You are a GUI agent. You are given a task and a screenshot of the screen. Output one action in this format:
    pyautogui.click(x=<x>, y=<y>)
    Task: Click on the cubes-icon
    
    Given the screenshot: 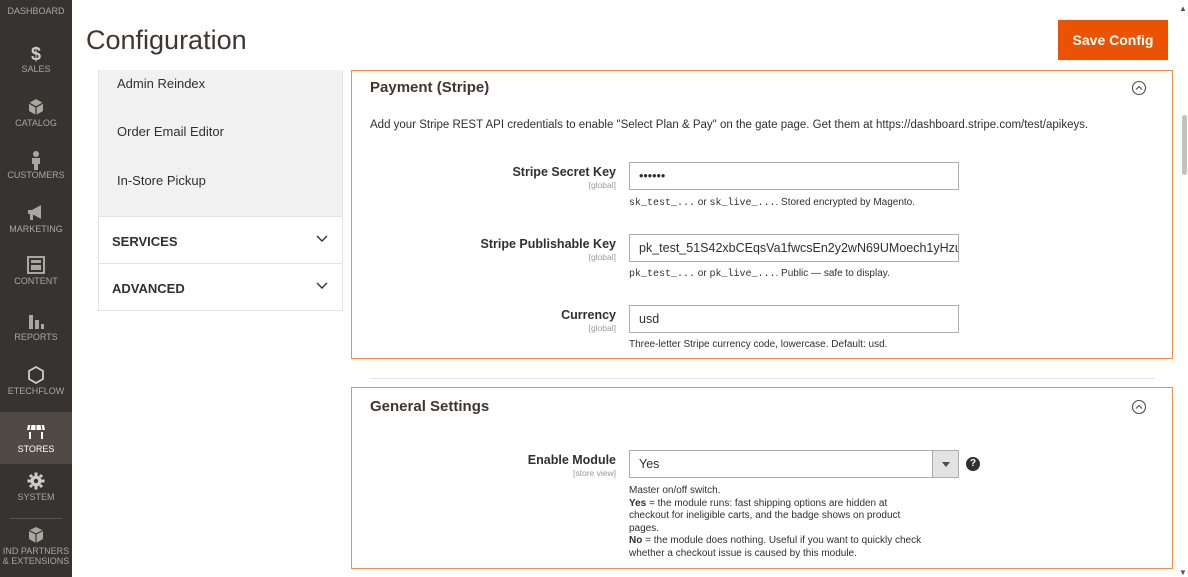 What is the action you would take?
    pyautogui.click(x=36, y=536)
    